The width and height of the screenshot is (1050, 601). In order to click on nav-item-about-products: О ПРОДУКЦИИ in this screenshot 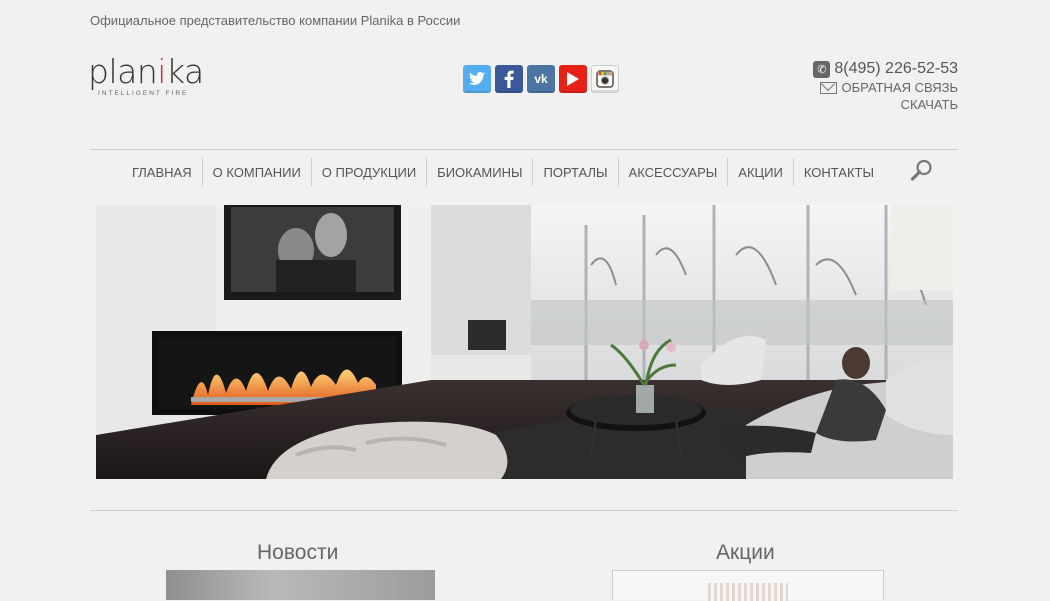, I will do `click(368, 172)`.